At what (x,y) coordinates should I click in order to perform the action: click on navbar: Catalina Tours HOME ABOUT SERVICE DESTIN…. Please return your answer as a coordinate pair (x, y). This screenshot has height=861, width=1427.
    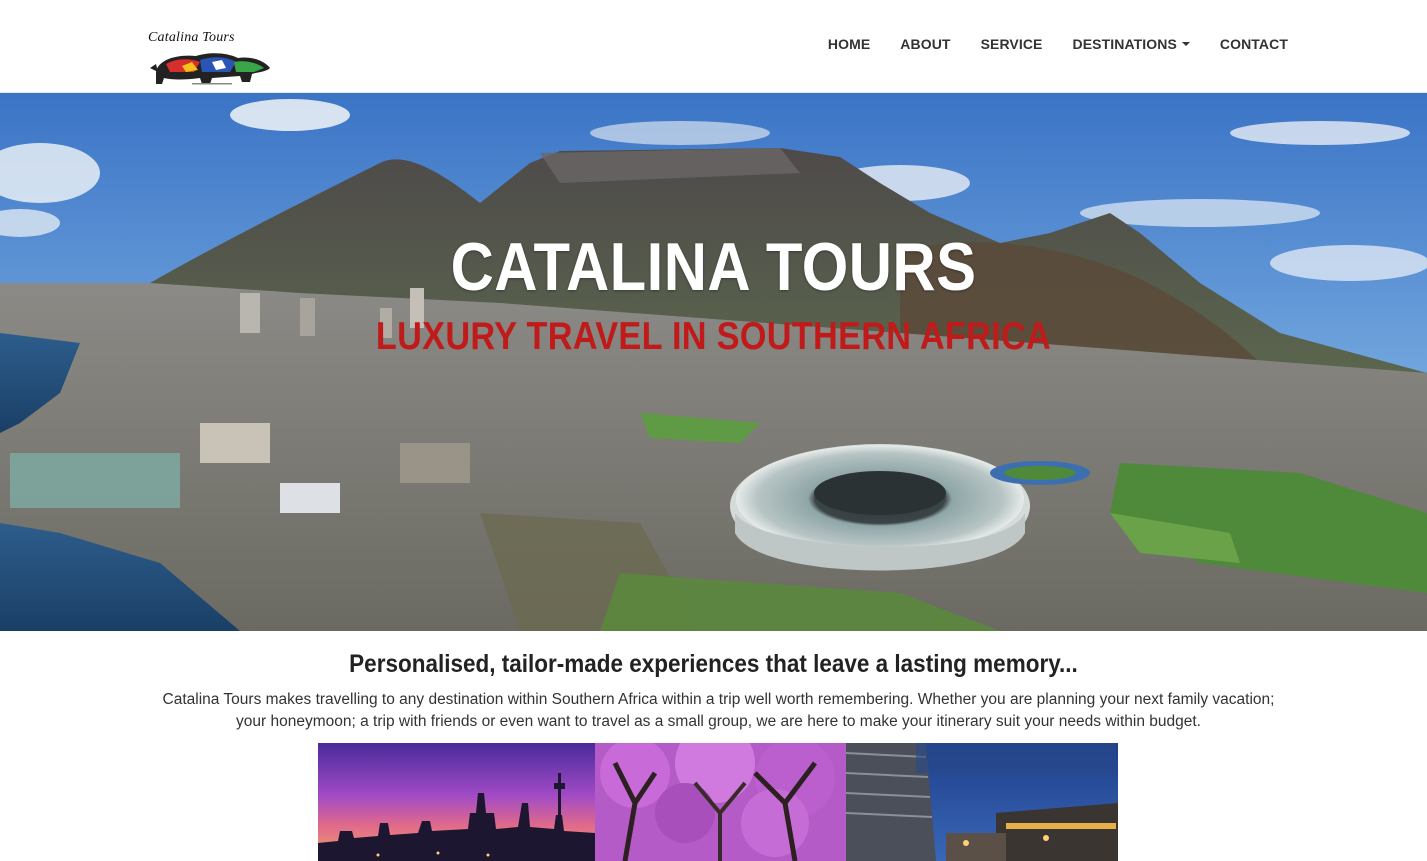
    Looking at the image, I should click on (713, 46).